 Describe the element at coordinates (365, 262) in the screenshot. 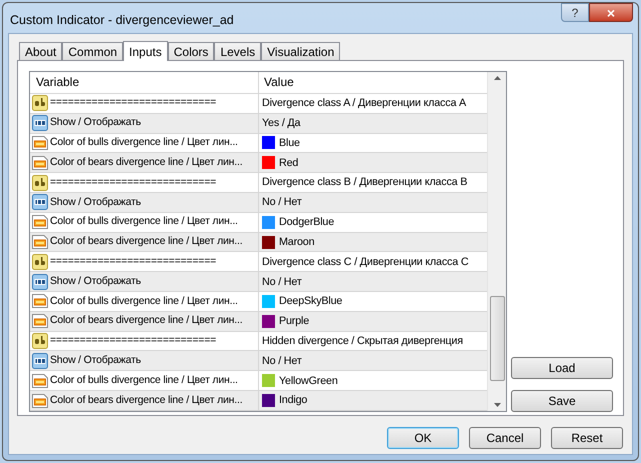

I see `table-cell: Divergence class C / Дивергенции класса C` at that location.